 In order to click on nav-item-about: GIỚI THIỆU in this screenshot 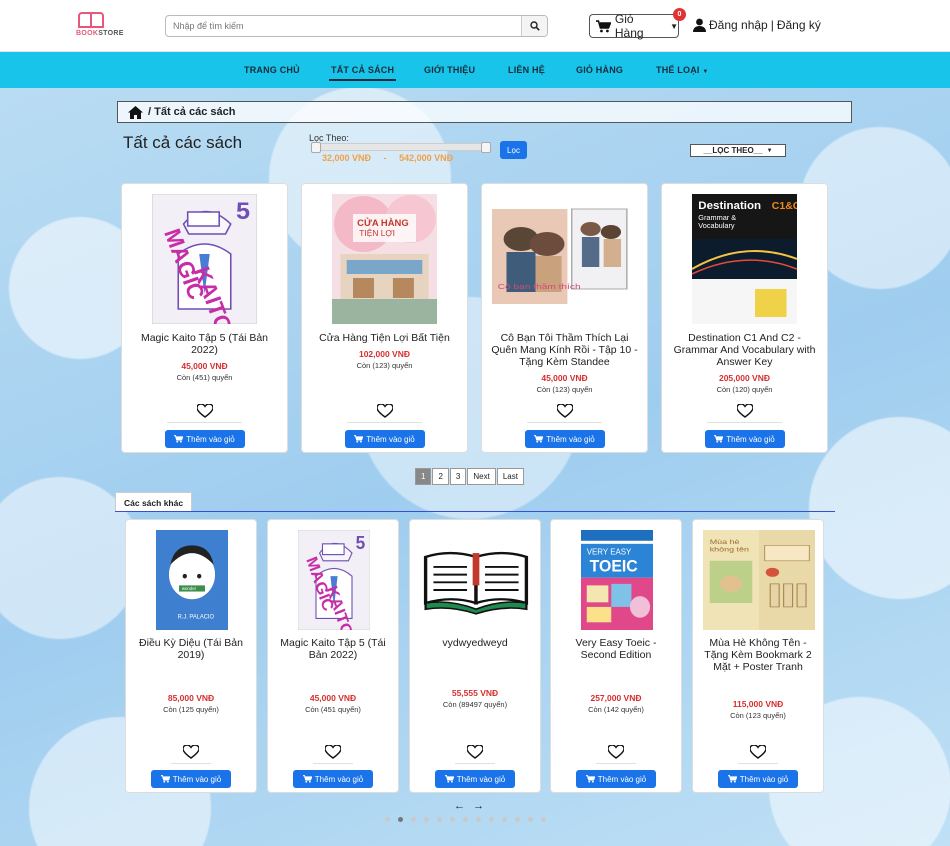, I will do `click(449, 70)`.